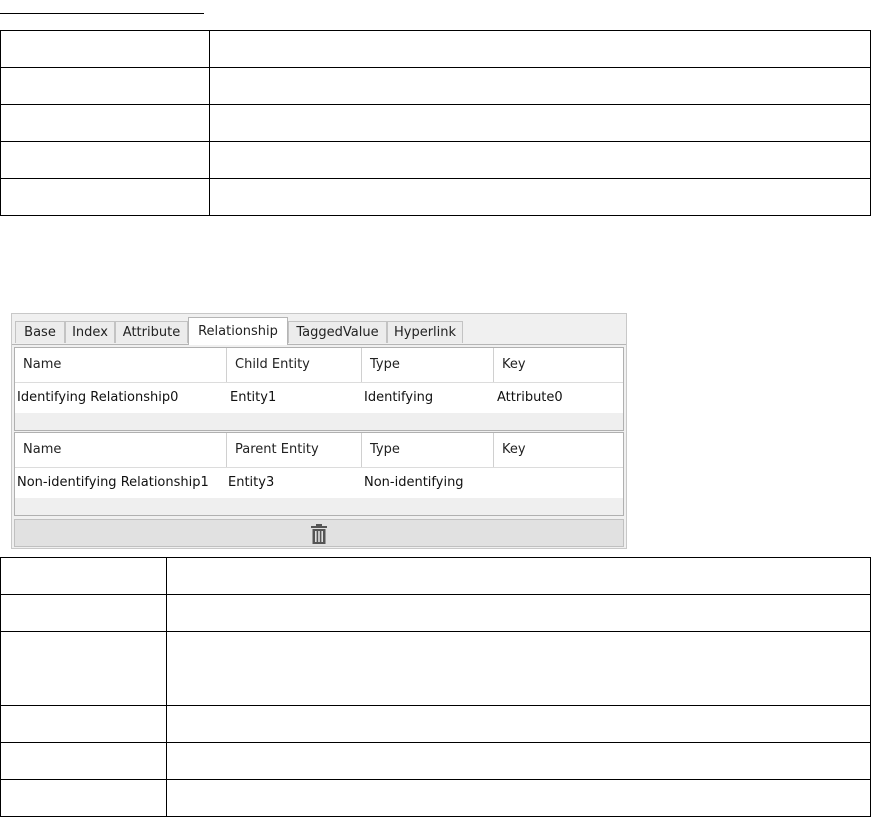 The height and width of the screenshot is (817, 871). Describe the element at coordinates (294, 365) in the screenshot. I see `column-header-child-entity: Child Entity` at that location.